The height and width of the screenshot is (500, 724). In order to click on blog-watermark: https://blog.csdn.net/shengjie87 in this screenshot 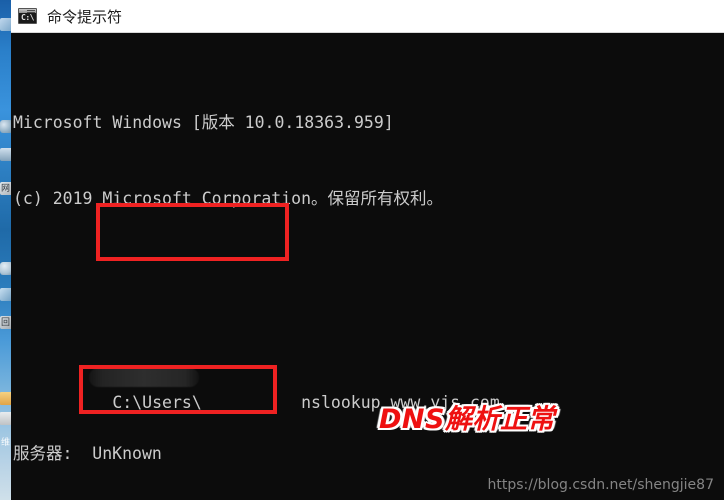, I will do `click(600, 485)`.